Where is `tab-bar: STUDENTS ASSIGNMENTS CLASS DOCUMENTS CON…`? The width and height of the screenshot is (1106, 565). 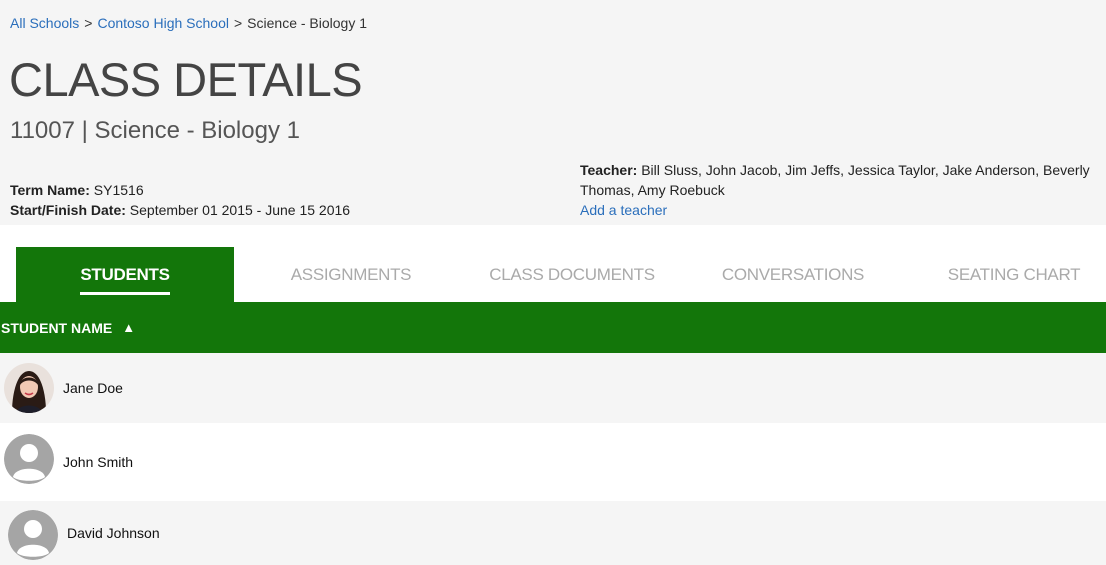 tab-bar: STUDENTS ASSIGNMENTS CLASS DOCUMENTS CON… is located at coordinates (553, 263).